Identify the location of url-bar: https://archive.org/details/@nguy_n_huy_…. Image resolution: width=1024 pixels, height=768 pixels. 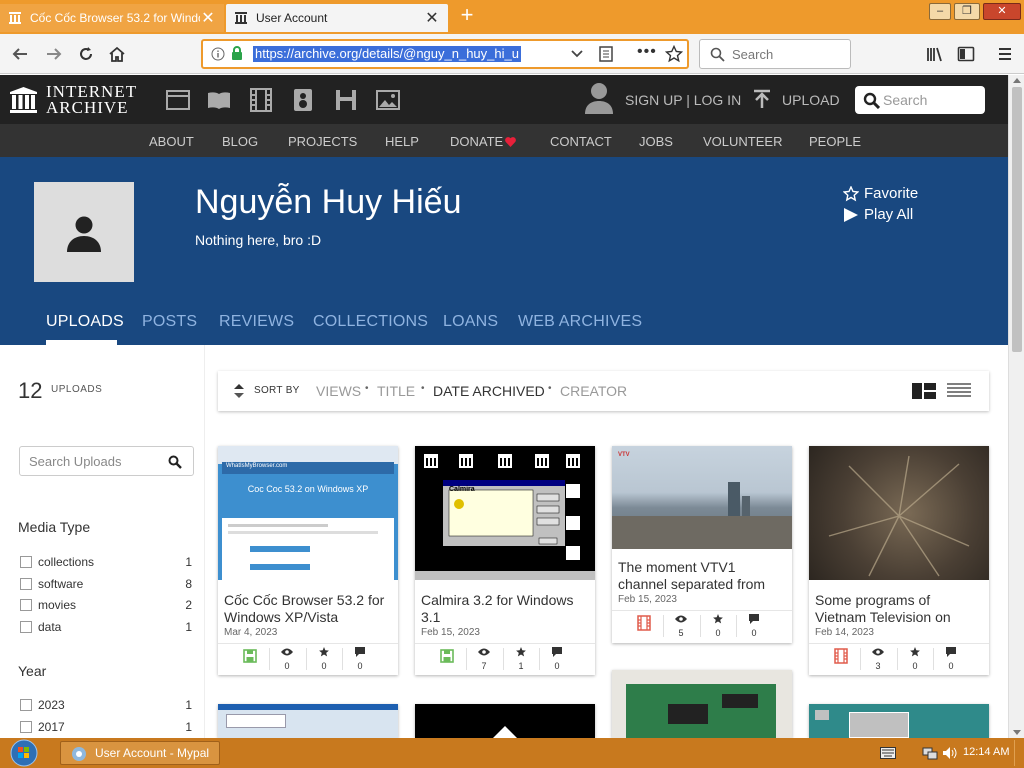
(445, 54).